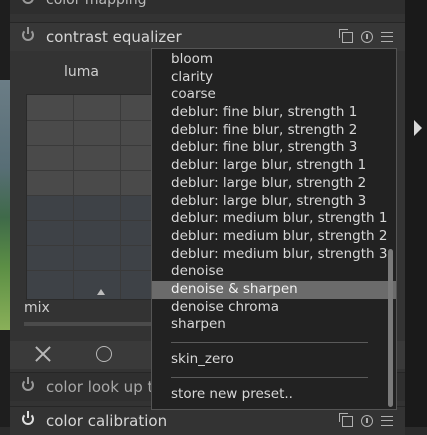  What do you see at coordinates (274, 60) in the screenshot?
I see `preset-item: bloom` at bounding box center [274, 60].